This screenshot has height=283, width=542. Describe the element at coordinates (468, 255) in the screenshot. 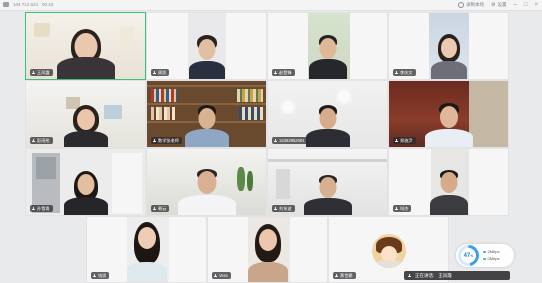

I see `progress-ring: 47%` at that location.